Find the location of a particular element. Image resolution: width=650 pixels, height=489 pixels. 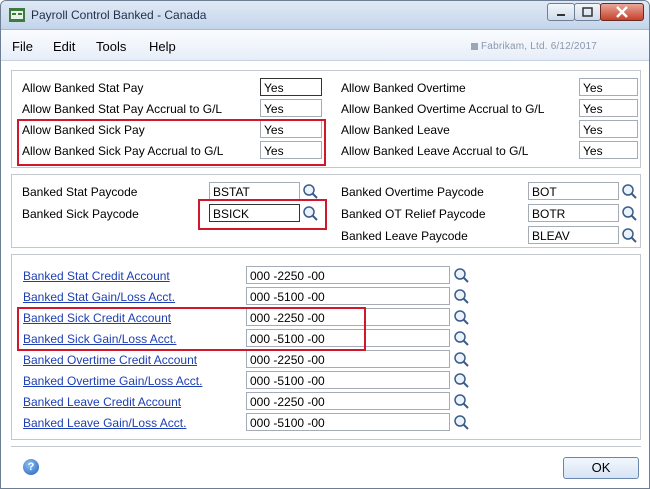

allow-banked-leave-label: Allow Banked Leave is located at coordinates (395, 130).